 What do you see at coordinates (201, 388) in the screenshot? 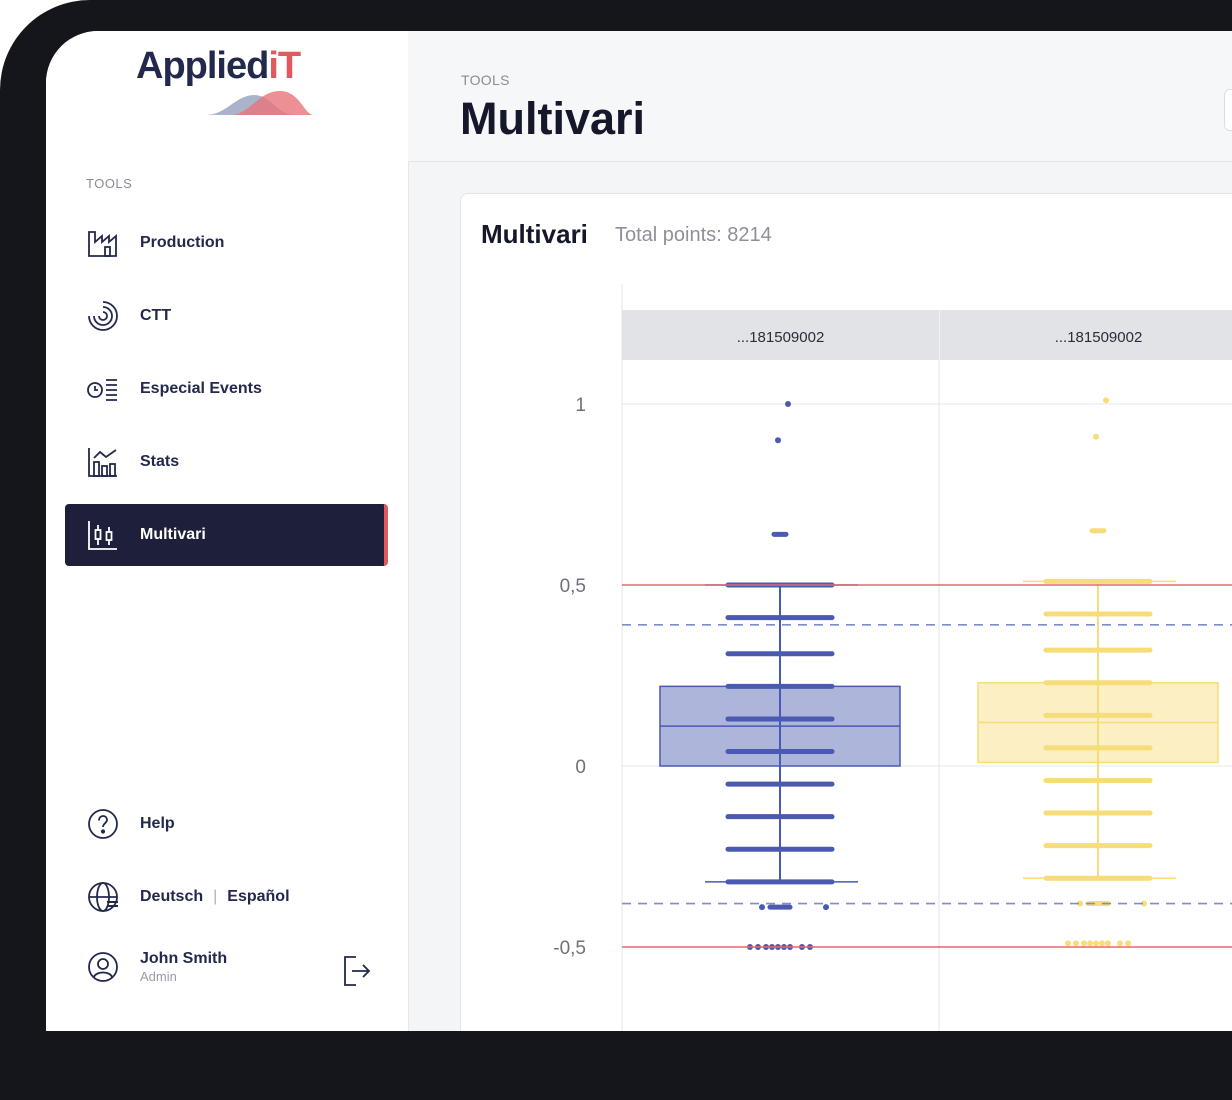
I see `sidebar-item-label: Especial Events` at bounding box center [201, 388].